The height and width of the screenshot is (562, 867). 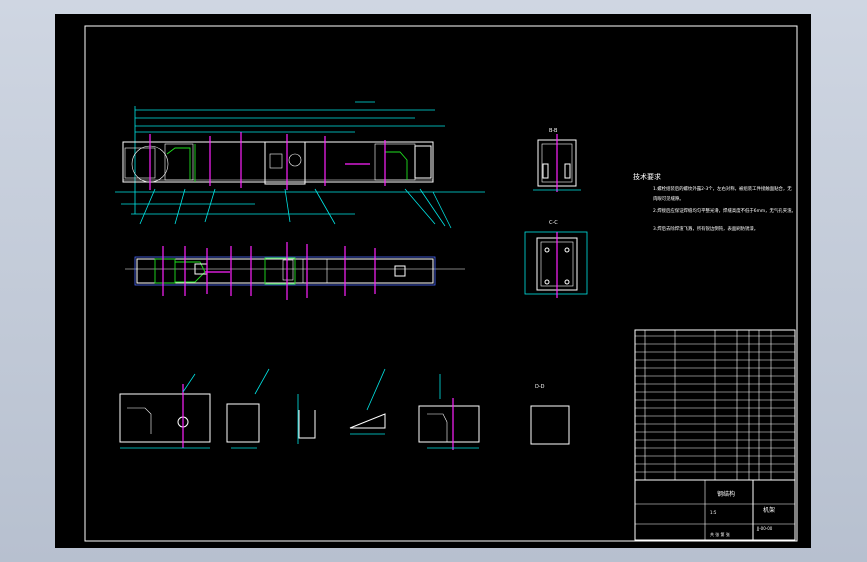 I want to click on tech-req-line-4: 3.焊后去除焊渣飞溅，所有锐边倒钝，表面刷防锈漆。, so click(x=705, y=228).